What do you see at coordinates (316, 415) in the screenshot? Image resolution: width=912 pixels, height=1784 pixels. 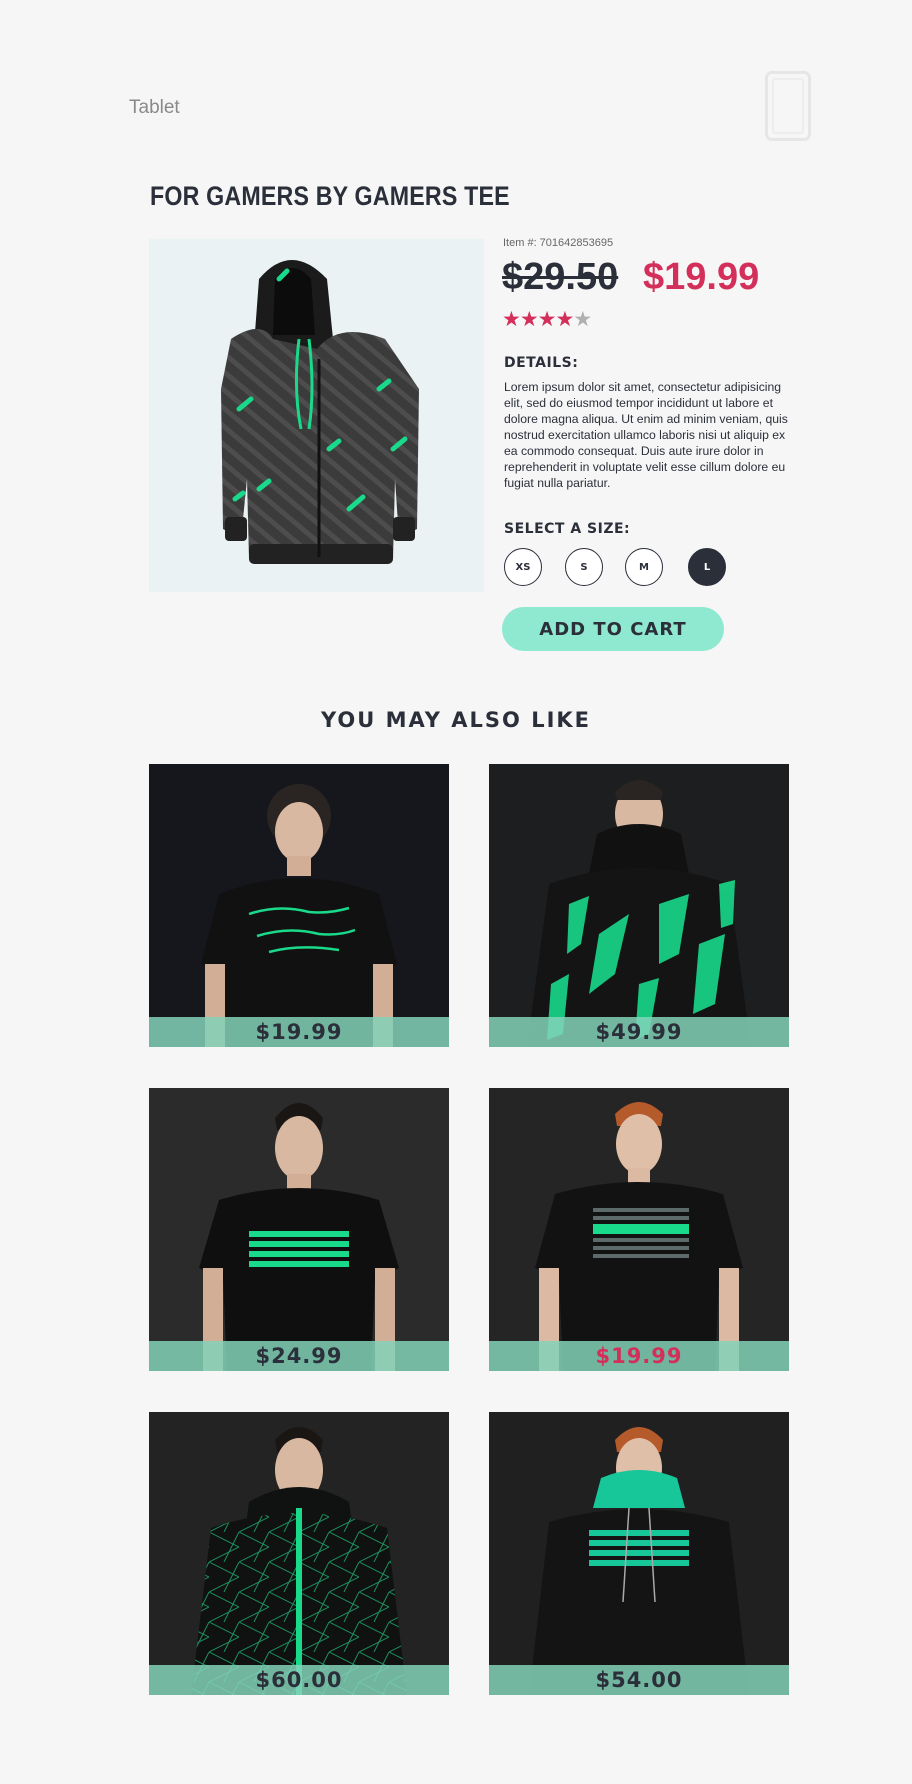 I see `product-image` at bounding box center [316, 415].